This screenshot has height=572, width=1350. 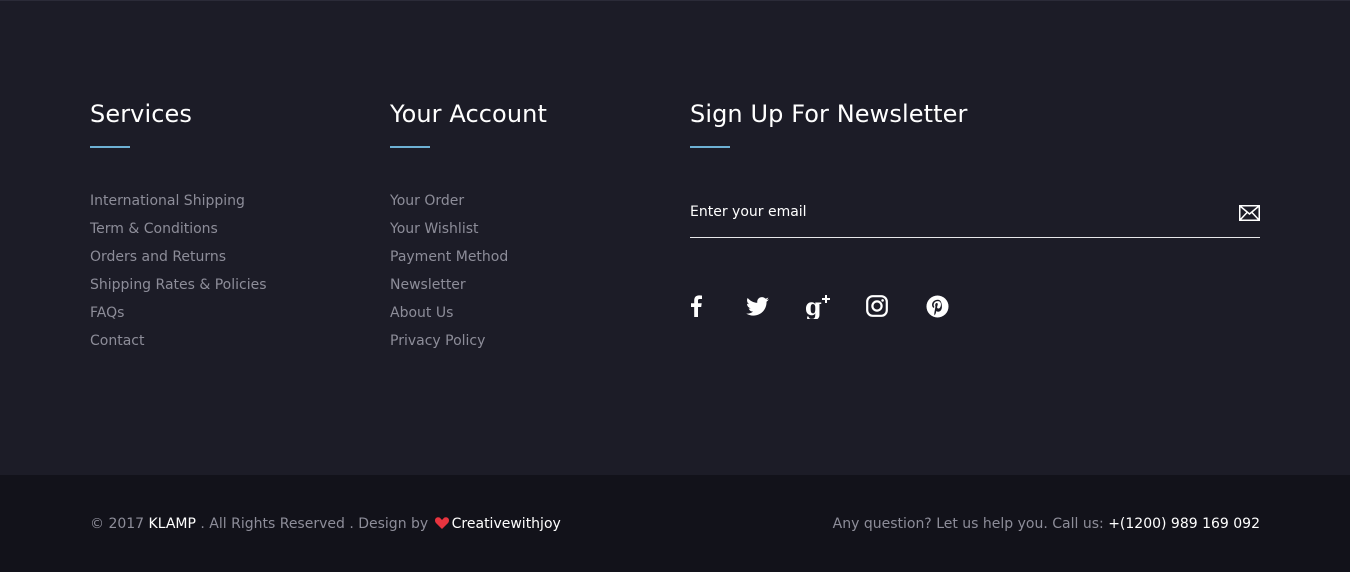 What do you see at coordinates (172, 524) in the screenshot?
I see `brand-link: KLAMP` at bounding box center [172, 524].